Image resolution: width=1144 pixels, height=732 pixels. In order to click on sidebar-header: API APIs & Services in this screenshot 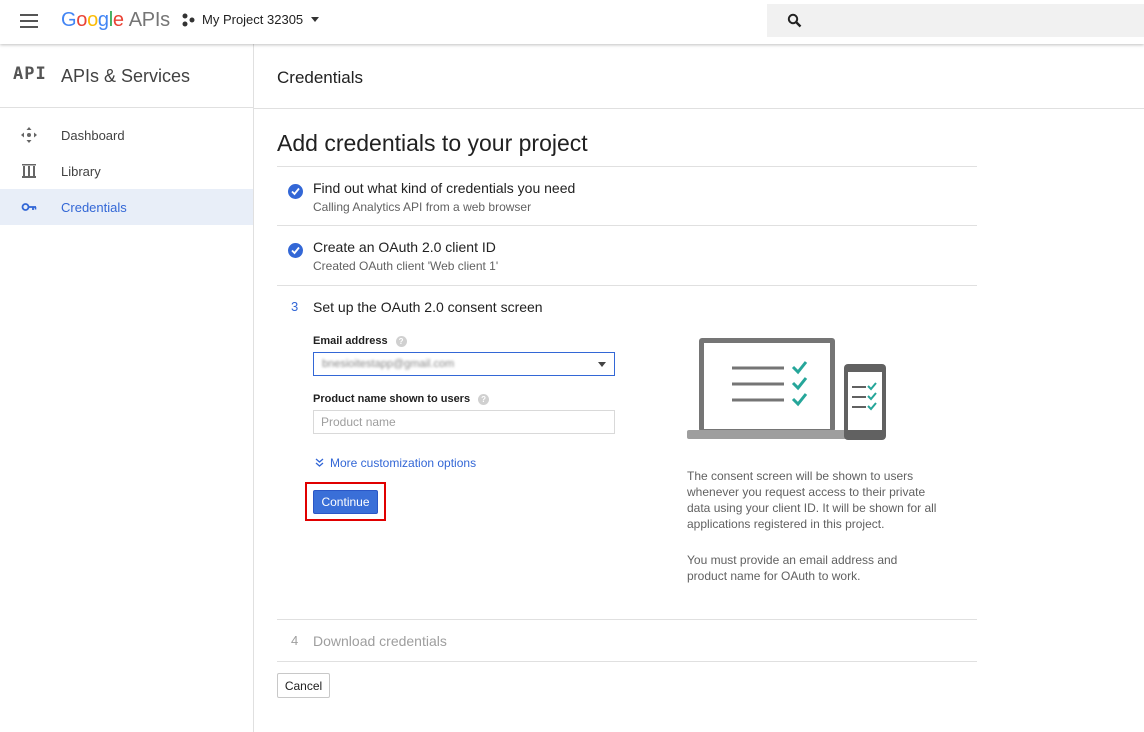, I will do `click(126, 76)`.